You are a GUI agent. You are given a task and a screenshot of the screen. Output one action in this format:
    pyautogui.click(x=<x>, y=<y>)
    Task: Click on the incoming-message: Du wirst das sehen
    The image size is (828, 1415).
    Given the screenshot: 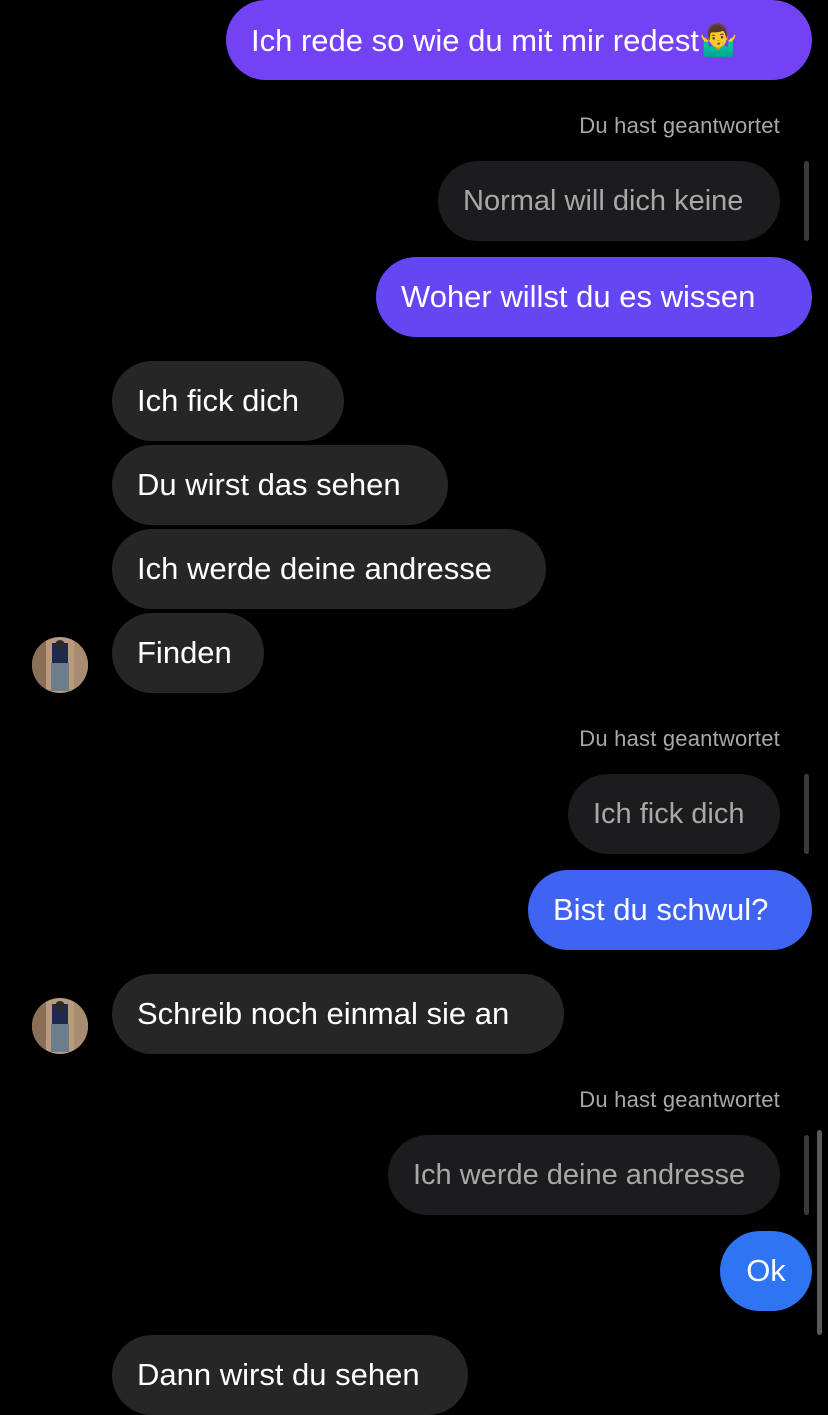 What is the action you would take?
    pyautogui.click(x=280, y=485)
    